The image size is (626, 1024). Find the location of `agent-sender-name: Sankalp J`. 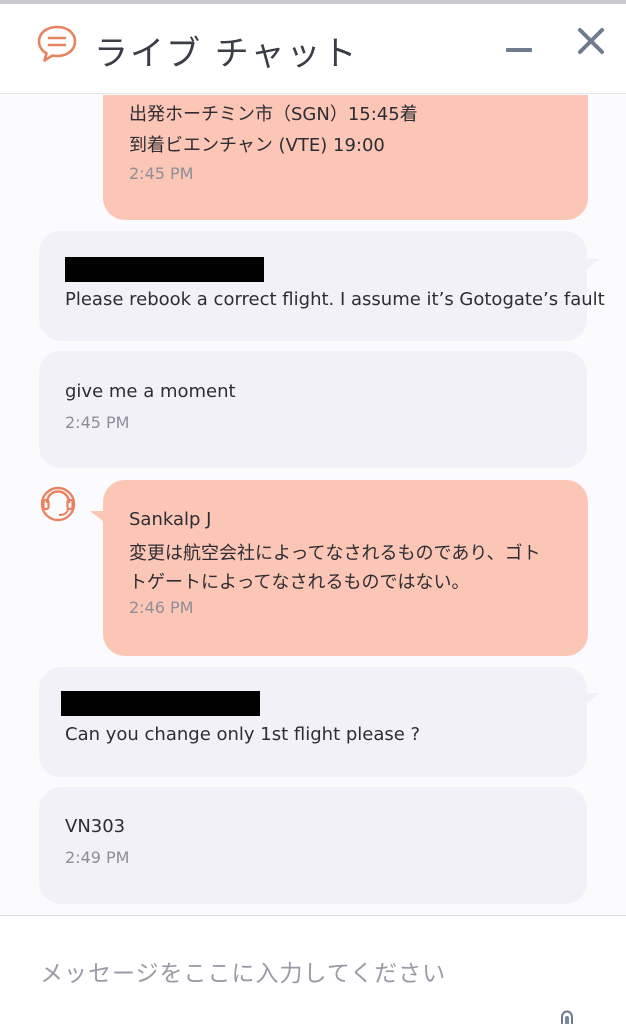

agent-sender-name: Sankalp J is located at coordinates (170, 519).